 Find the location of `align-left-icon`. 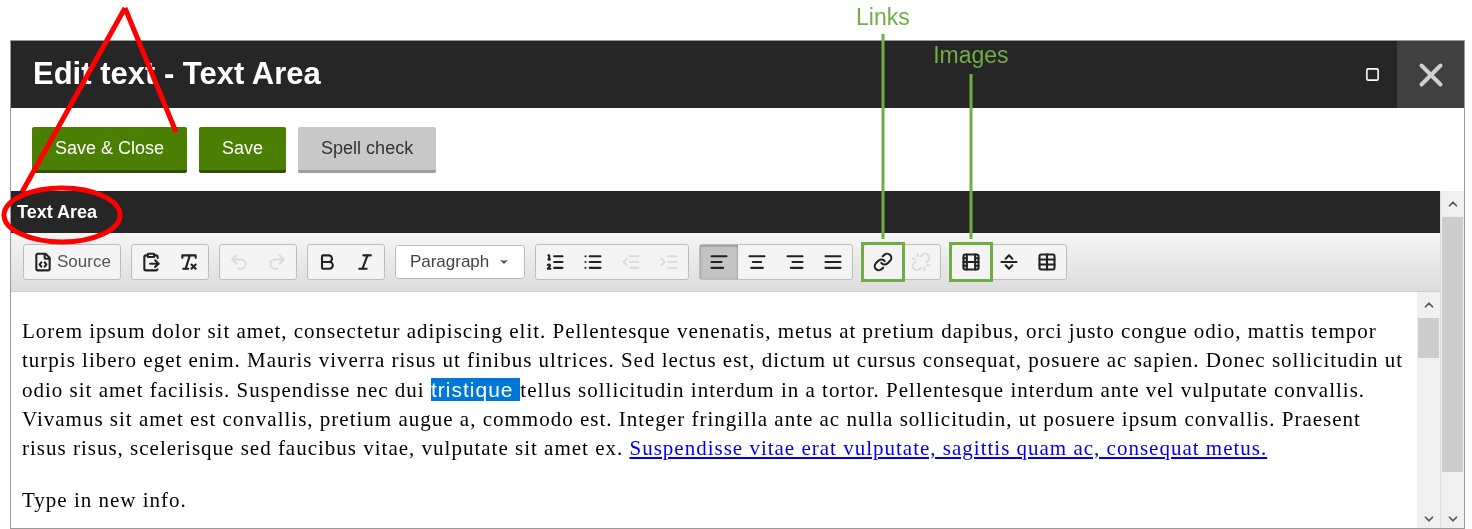

align-left-icon is located at coordinates (718, 262).